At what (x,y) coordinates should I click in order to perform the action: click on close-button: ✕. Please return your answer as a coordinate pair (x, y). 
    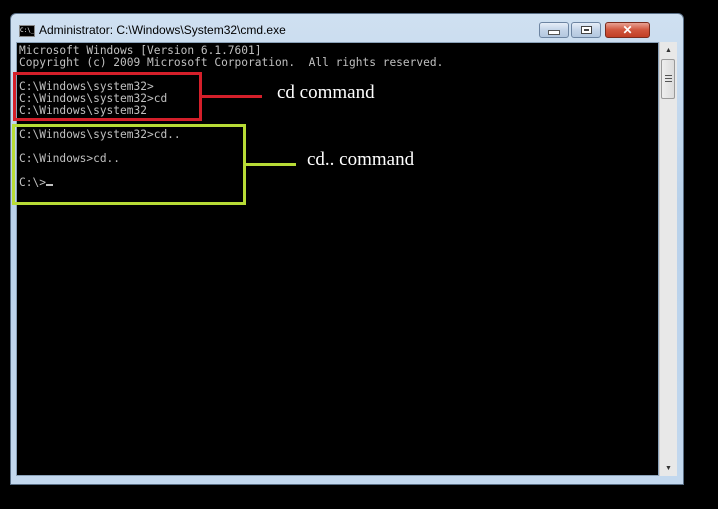
    Looking at the image, I should click on (627, 30).